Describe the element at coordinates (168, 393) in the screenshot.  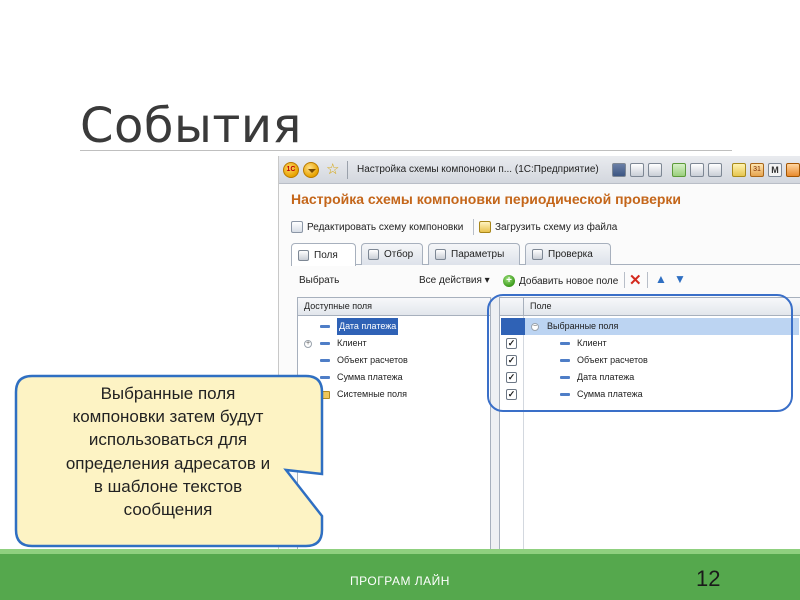
I see `callout-line: Выбранные поля` at that location.